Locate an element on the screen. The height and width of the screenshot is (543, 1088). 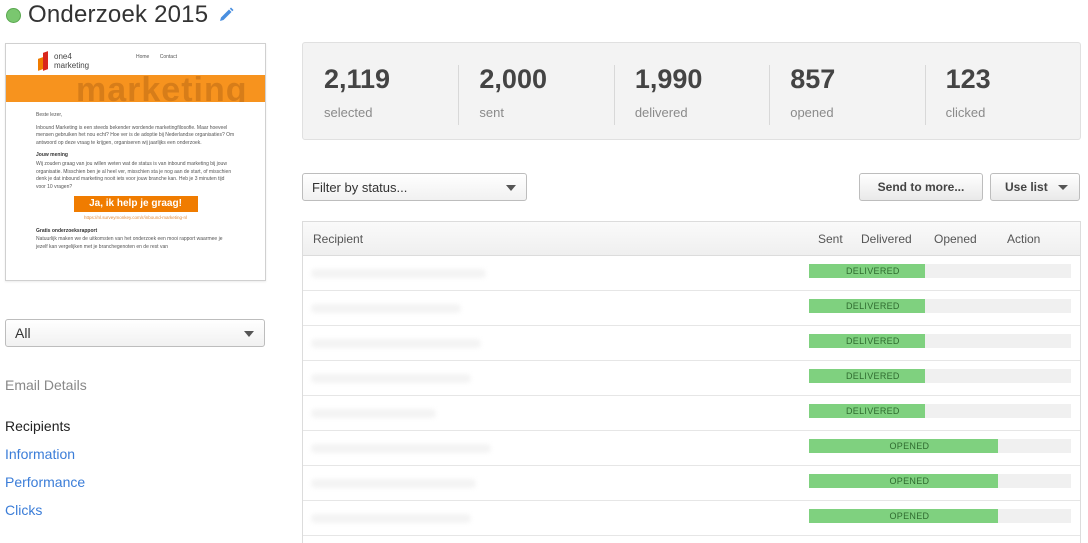
preview-banner: marketing is located at coordinates (135, 88).